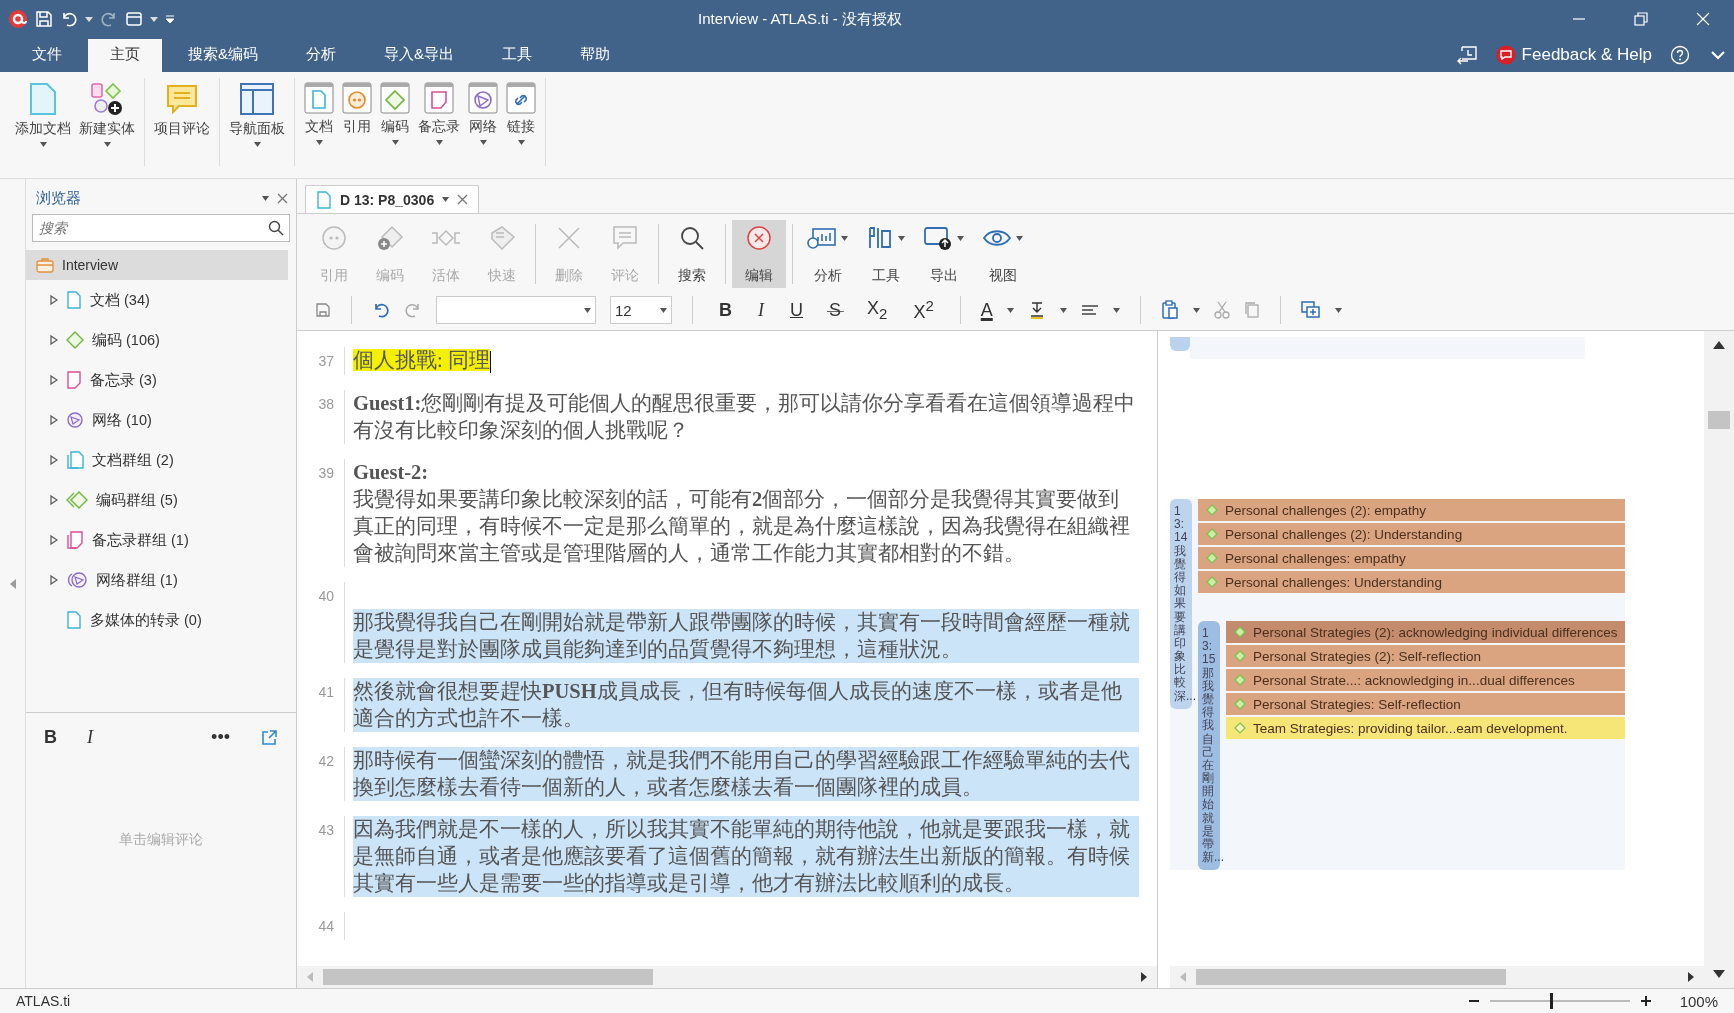 Image resolution: width=1734 pixels, height=1013 pixels. I want to click on code-tag: Personal Strategies: Self-reflection, so click(1426, 704).